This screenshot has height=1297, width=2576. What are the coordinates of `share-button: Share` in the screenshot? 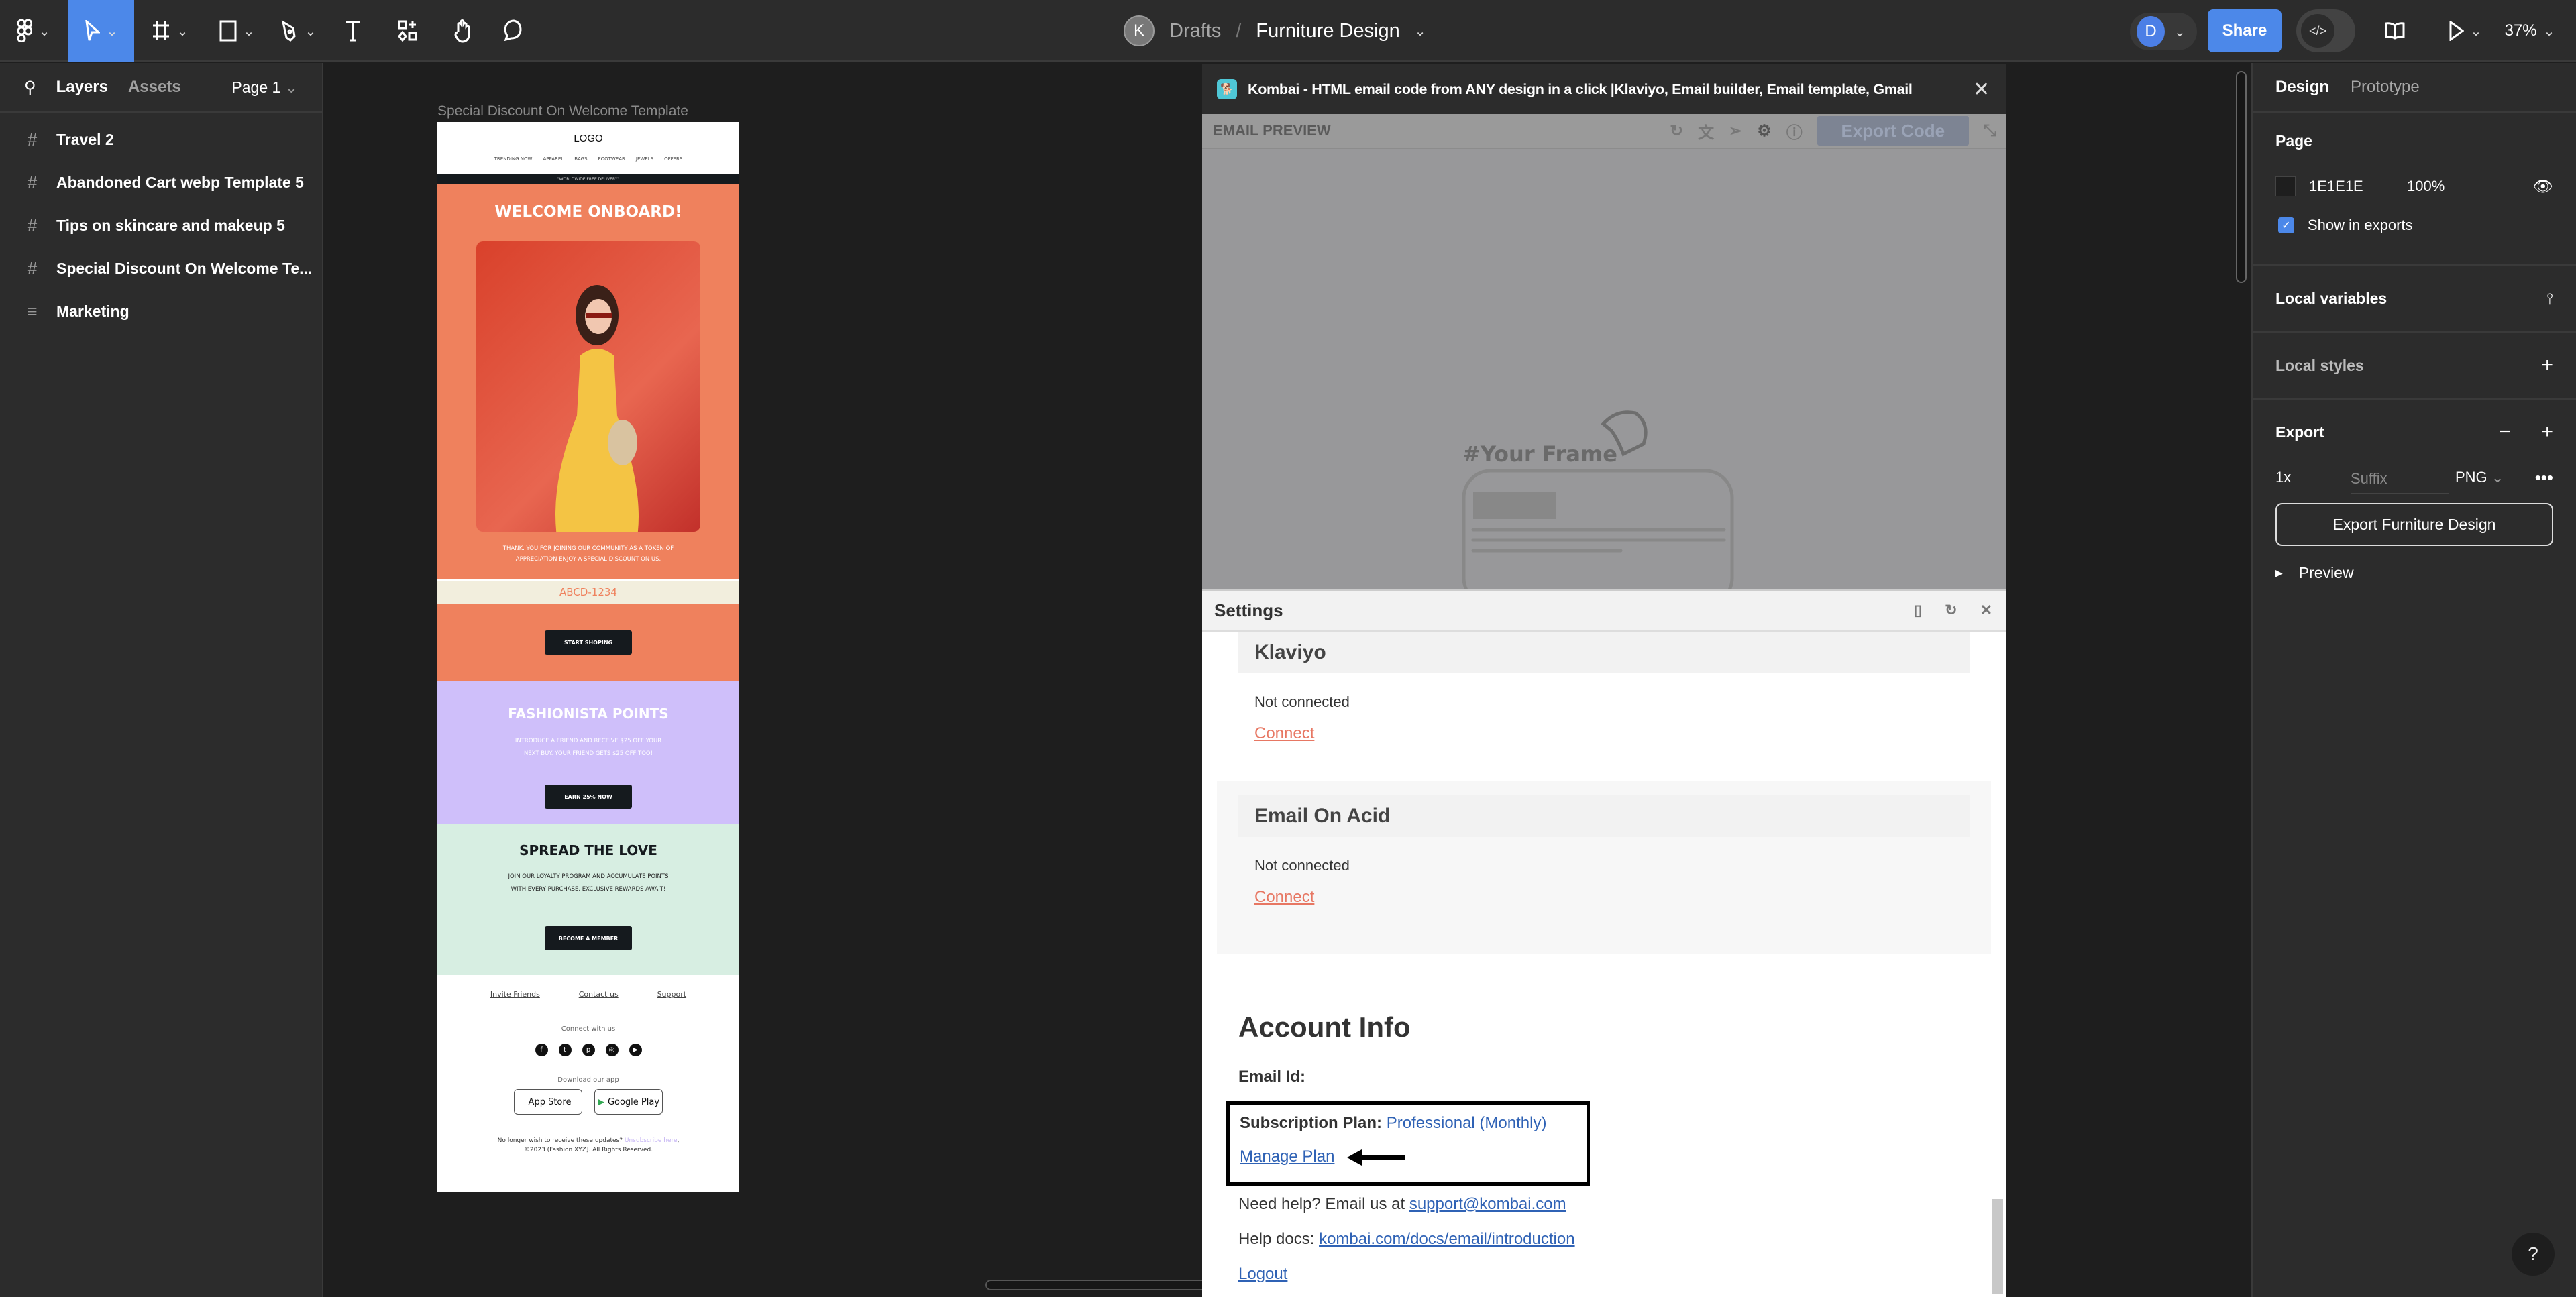 It's located at (2245, 30).